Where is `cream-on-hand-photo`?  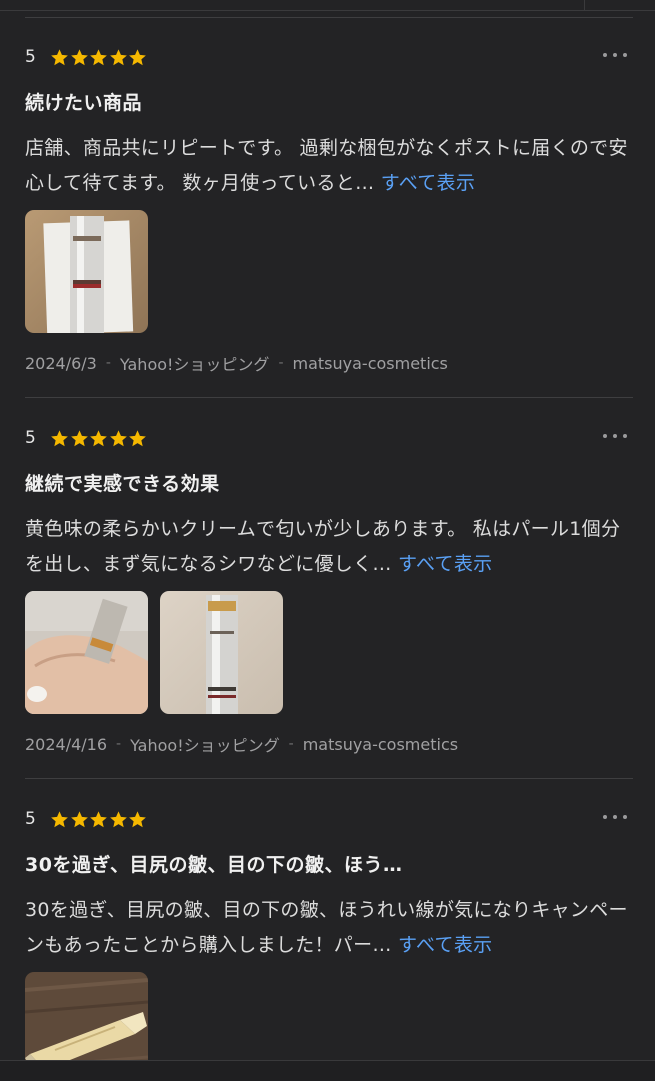 cream-on-hand-photo is located at coordinates (86, 652).